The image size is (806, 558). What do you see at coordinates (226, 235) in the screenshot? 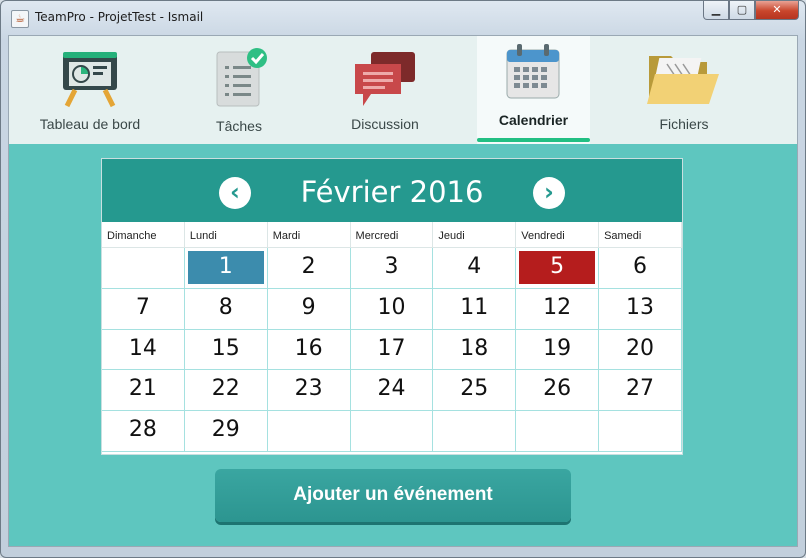
I see `weekday-header: Lundi` at bounding box center [226, 235].